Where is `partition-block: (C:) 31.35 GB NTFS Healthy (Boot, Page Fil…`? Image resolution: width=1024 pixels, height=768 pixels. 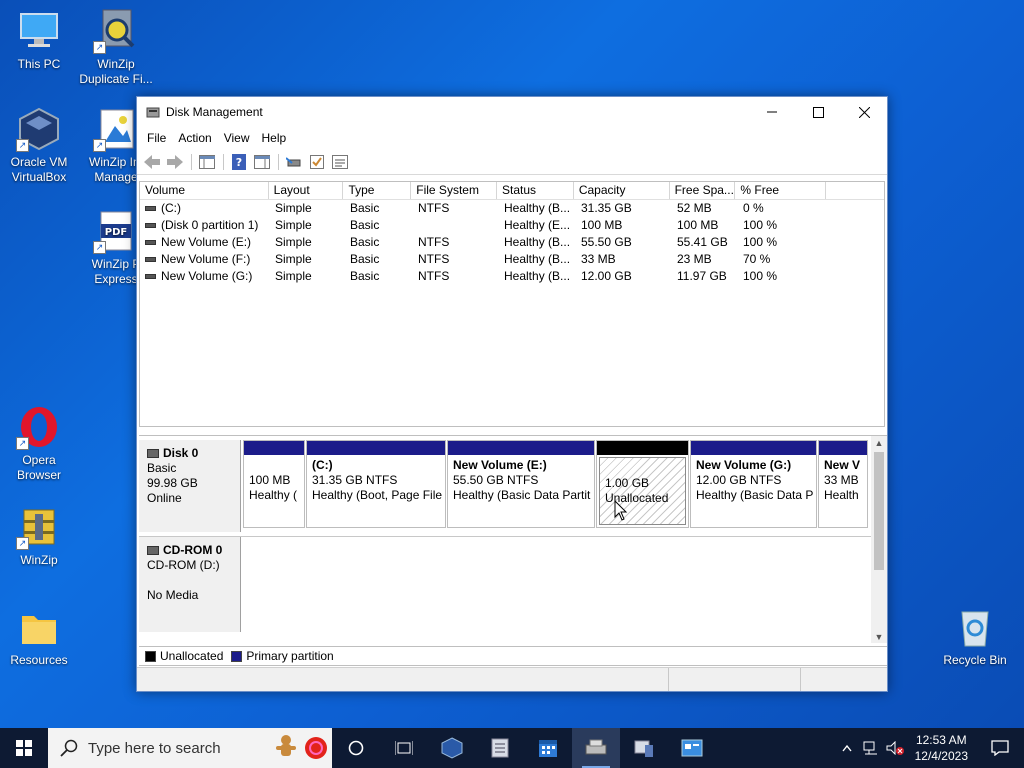
partition-block: (C:) 31.35 GB NTFS Healthy (Boot, Page Fil… is located at coordinates (376, 484).